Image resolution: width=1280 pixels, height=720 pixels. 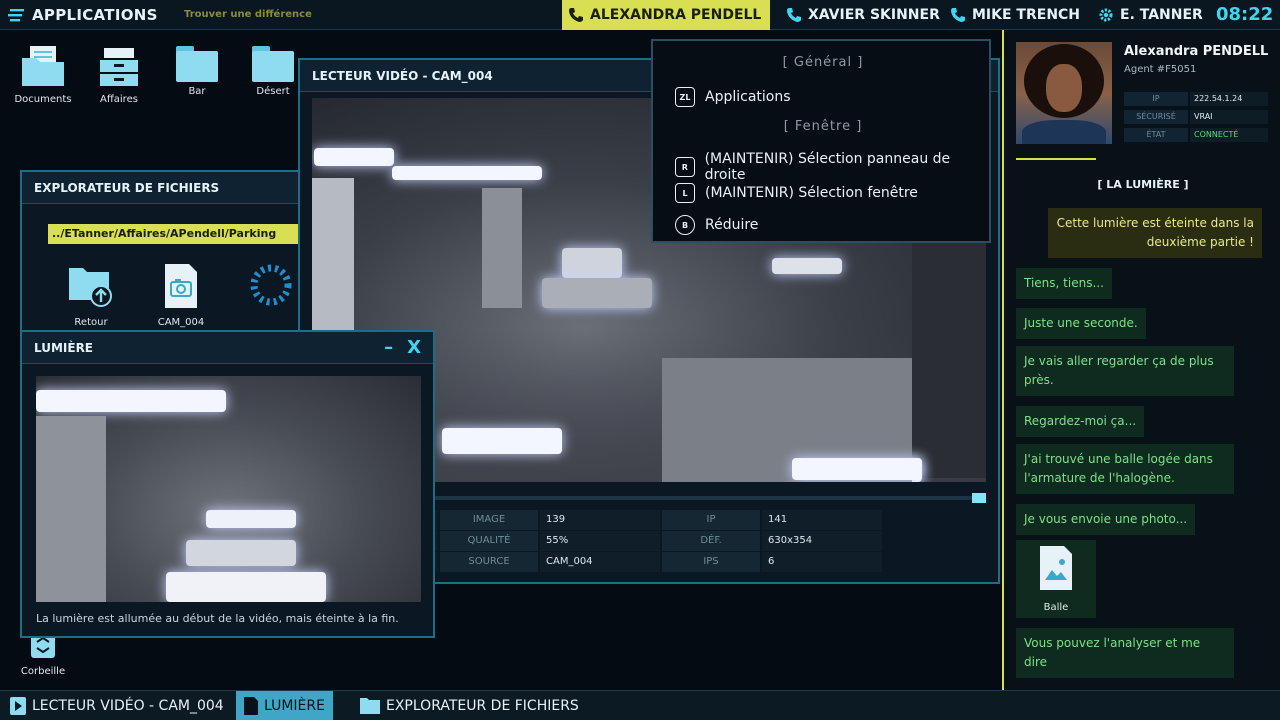 What do you see at coordinates (18, 706) in the screenshot?
I see `play-file-icon` at bounding box center [18, 706].